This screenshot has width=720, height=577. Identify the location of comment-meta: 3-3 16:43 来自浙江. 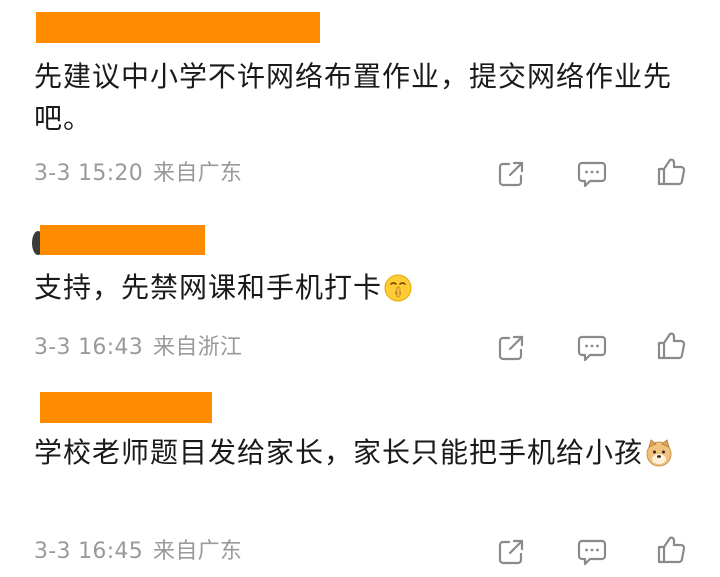
(138, 348).